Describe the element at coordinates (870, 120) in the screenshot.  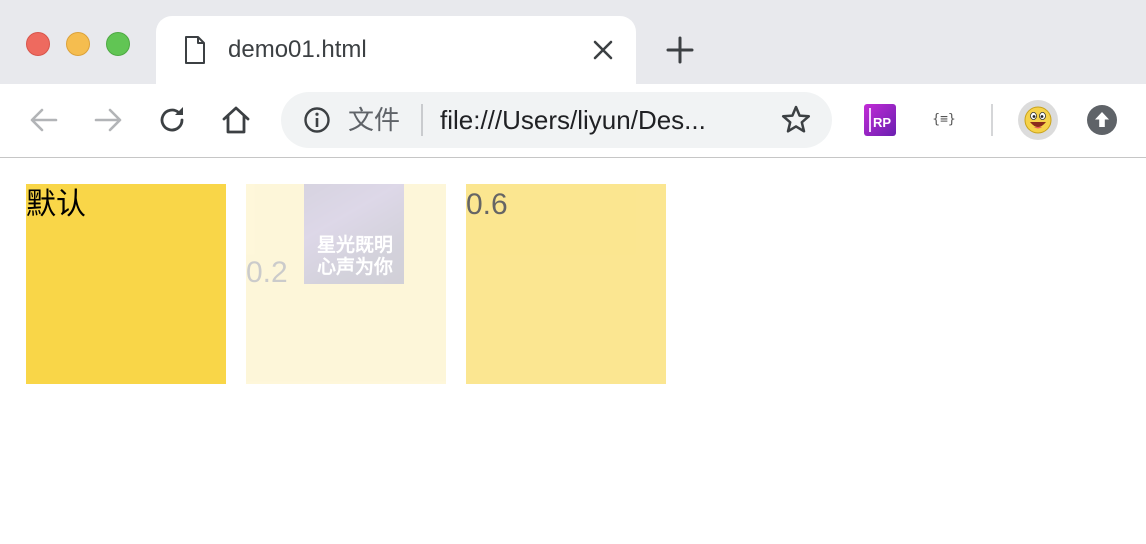
I see `rp-binding` at that location.